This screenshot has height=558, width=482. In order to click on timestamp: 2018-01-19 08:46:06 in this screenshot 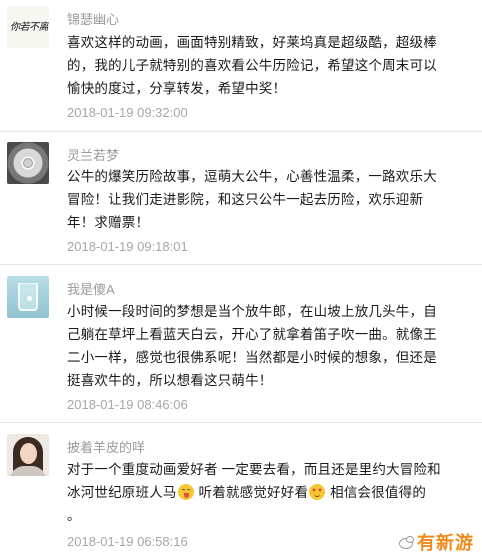, I will do `click(127, 404)`.